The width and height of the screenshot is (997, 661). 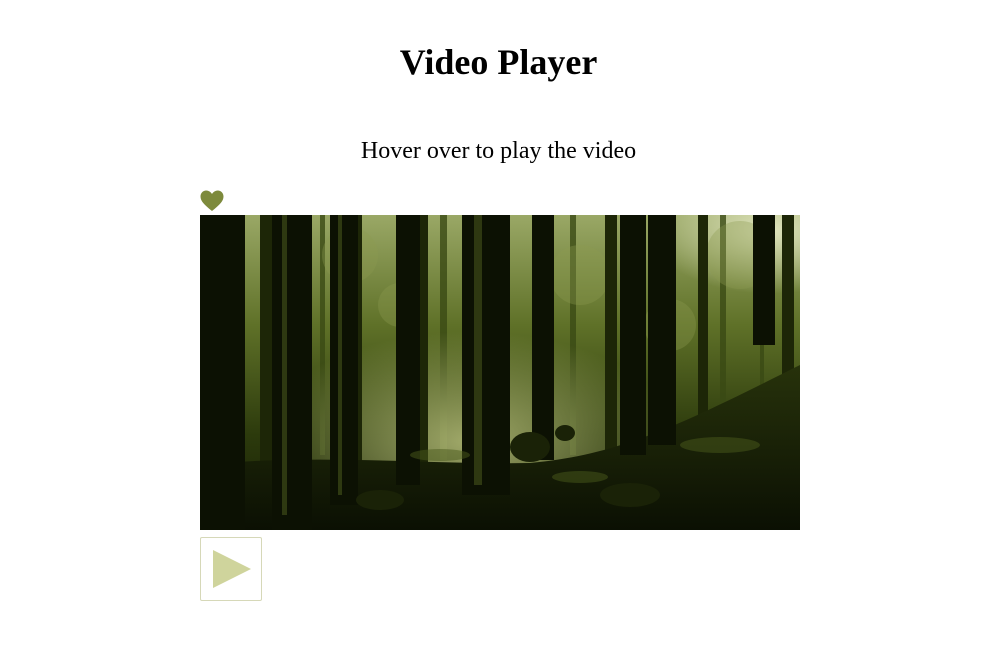 What do you see at coordinates (212, 201) in the screenshot?
I see `heart-icon` at bounding box center [212, 201].